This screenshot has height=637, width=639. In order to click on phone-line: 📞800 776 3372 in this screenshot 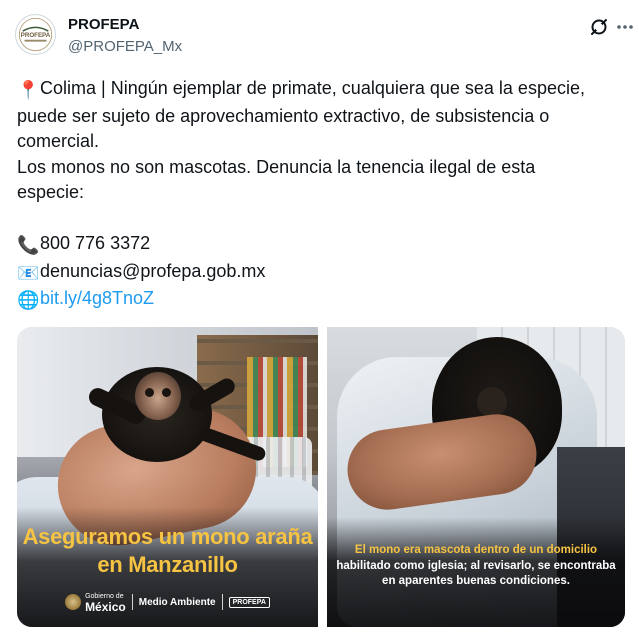, I will do `click(323, 245)`.